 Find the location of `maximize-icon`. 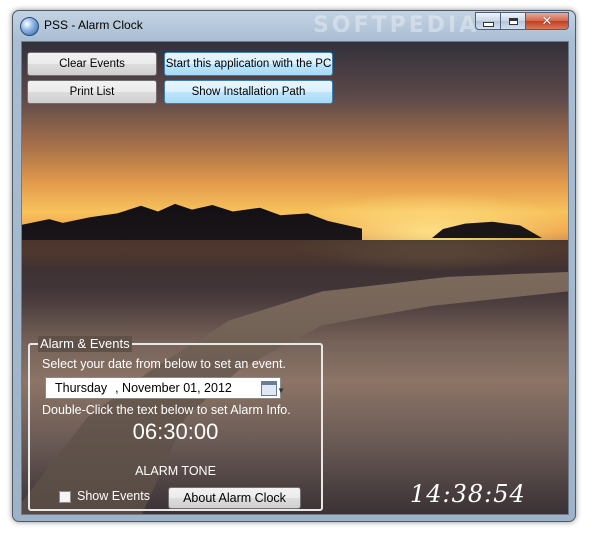

maximize-icon is located at coordinates (513, 21).